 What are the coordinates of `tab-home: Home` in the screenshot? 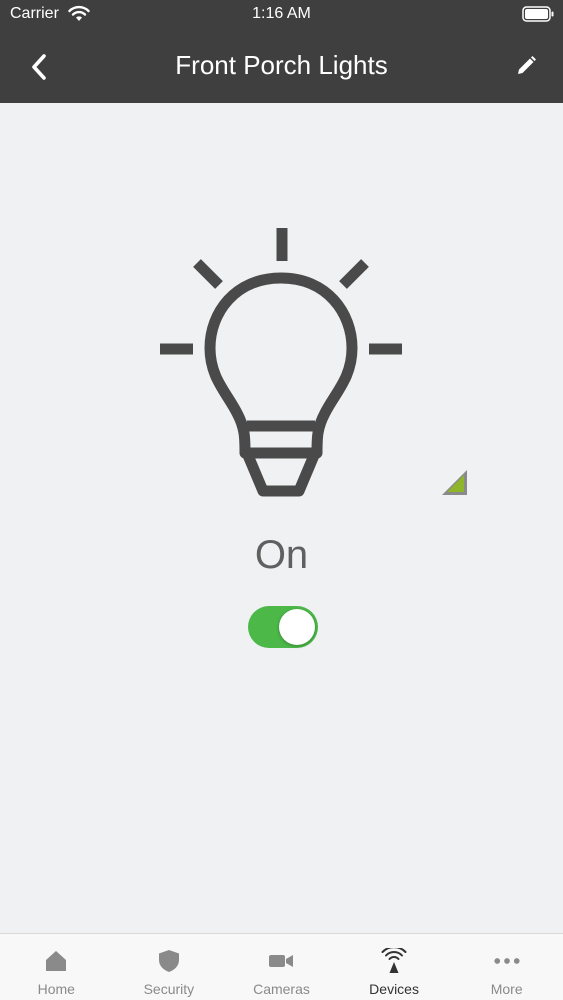 It's located at (56, 967).